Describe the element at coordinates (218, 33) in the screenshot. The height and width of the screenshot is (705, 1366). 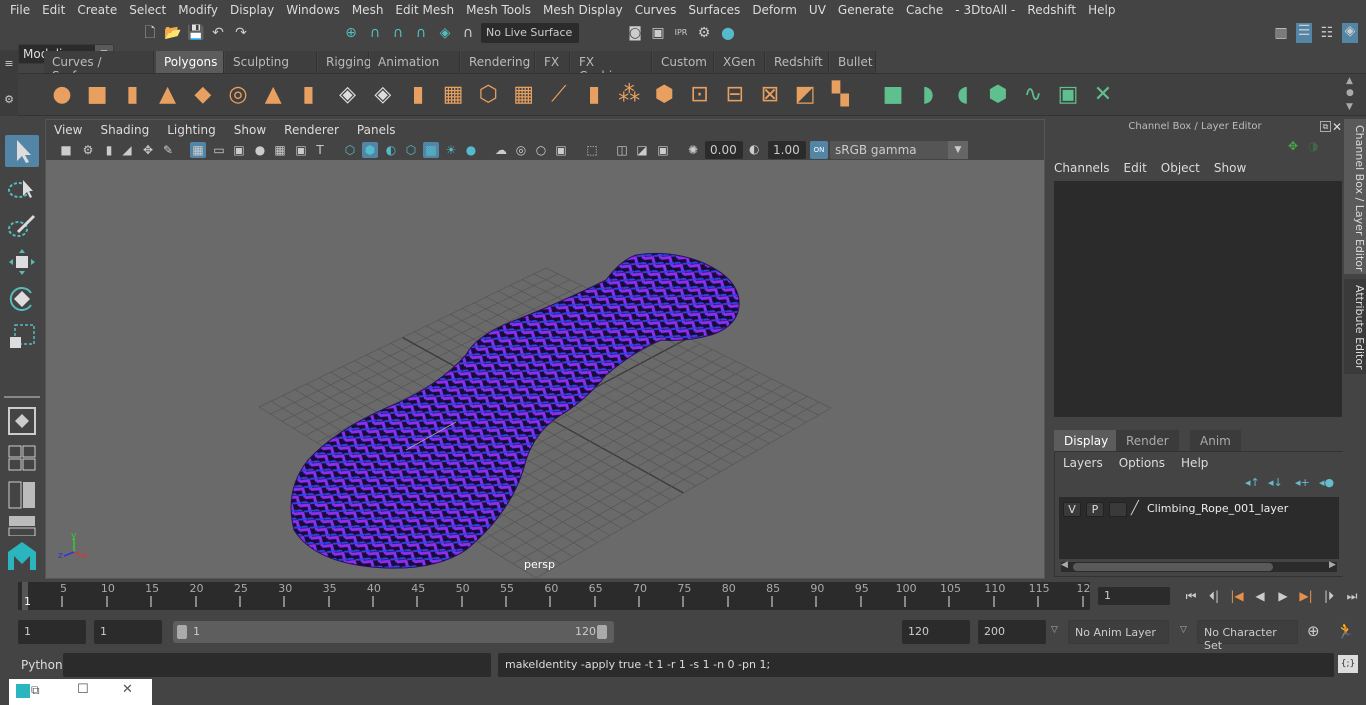
I see `undo-icon: ↶` at that location.